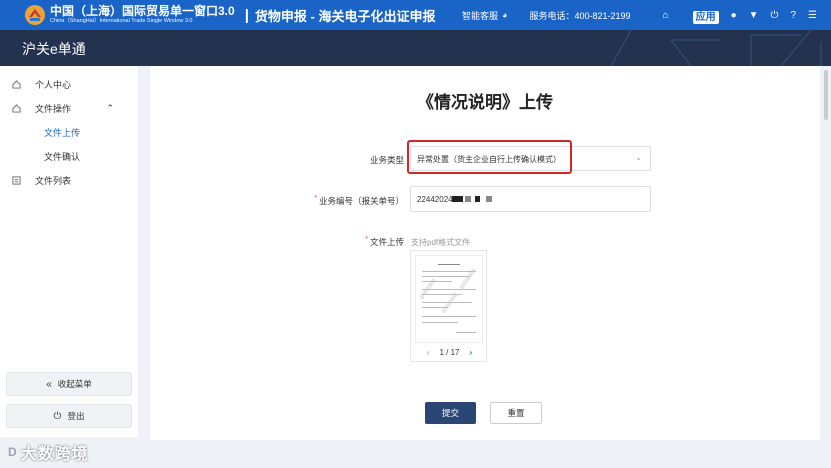  What do you see at coordinates (812, 15) in the screenshot?
I see `menu-icon: ☰` at bounding box center [812, 15].